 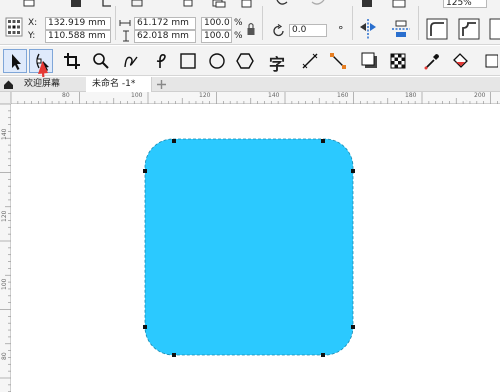 I want to click on fill-bucket-icon, so click(x=460, y=60).